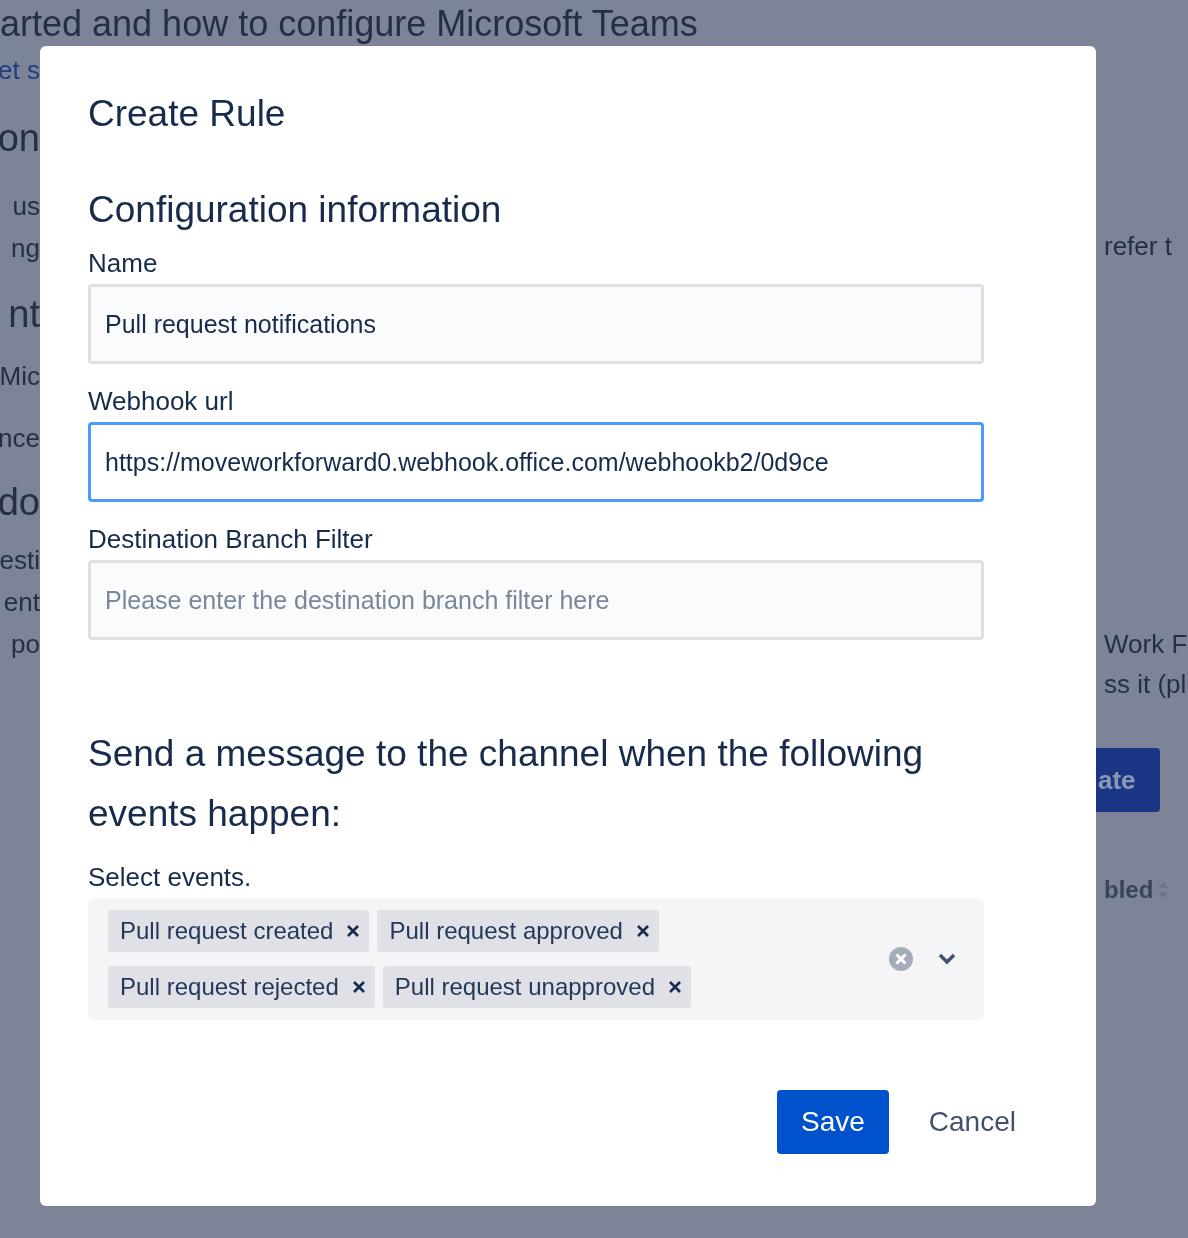  What do you see at coordinates (1128, 780) in the screenshot?
I see `create-button: ate` at bounding box center [1128, 780].